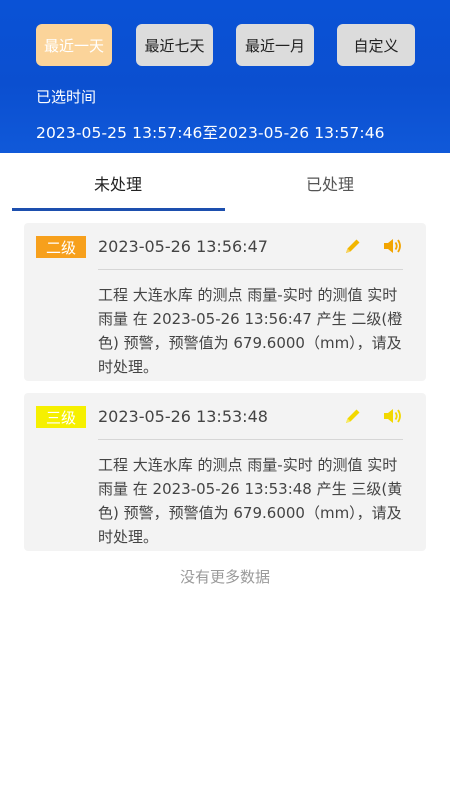  What do you see at coordinates (61, 417) in the screenshot?
I see `level-badge: 三级` at bounding box center [61, 417].